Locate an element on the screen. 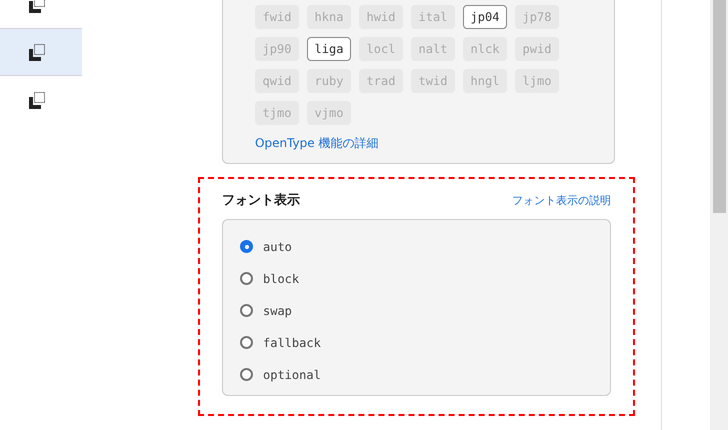 The width and height of the screenshot is (728, 430). feature-chip: jp04 is located at coordinates (485, 17).